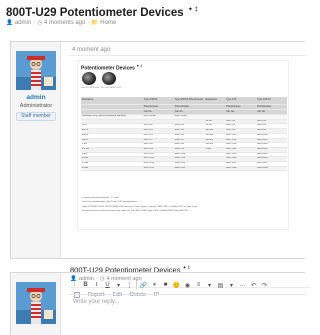 The image size is (320, 335). What do you see at coordinates (136, 285) in the screenshot?
I see `toolbar-divider` at bounding box center [136, 285].